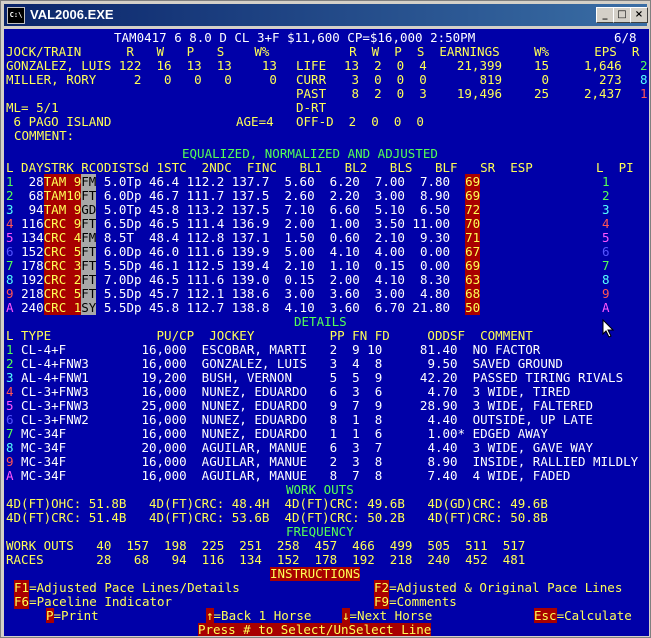 The height and width of the screenshot is (638, 651). Describe the element at coordinates (603, 65) in the screenshot. I see `stat-eps: 1,646` at that location.